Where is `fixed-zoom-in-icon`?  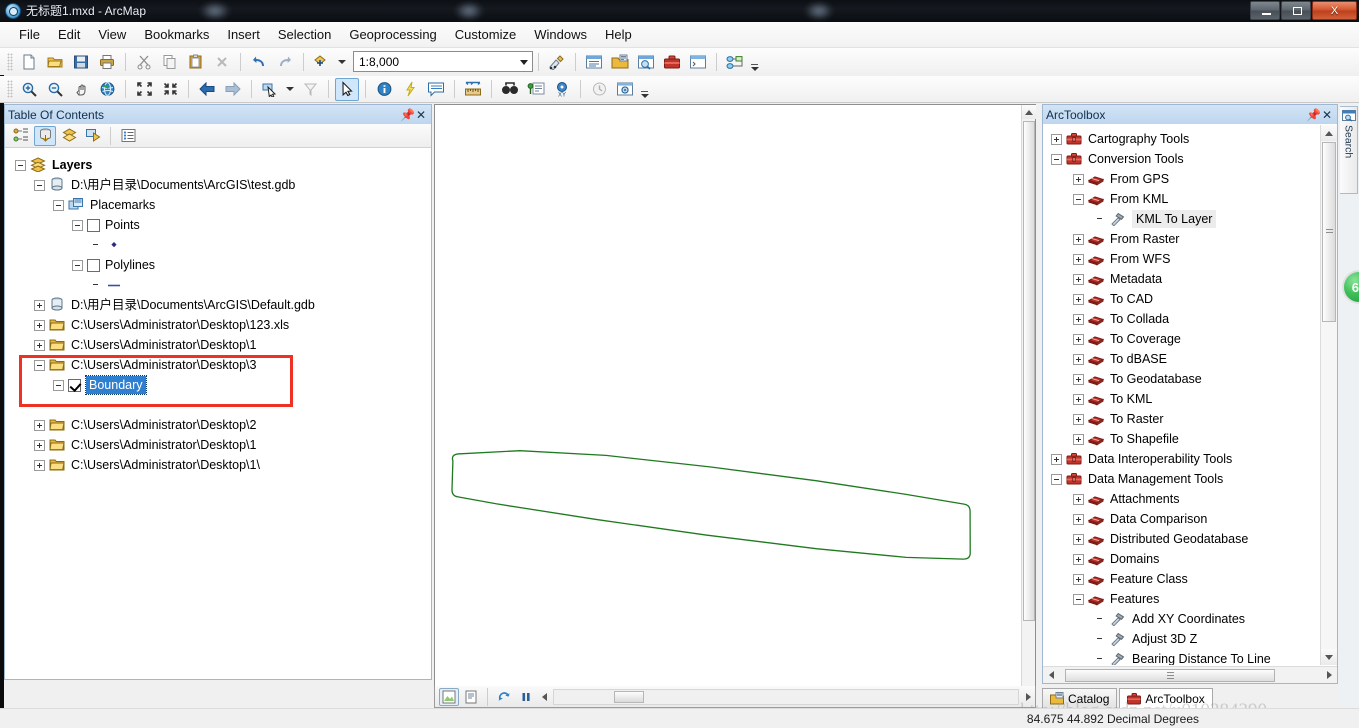 fixed-zoom-in-icon is located at coordinates (144, 89).